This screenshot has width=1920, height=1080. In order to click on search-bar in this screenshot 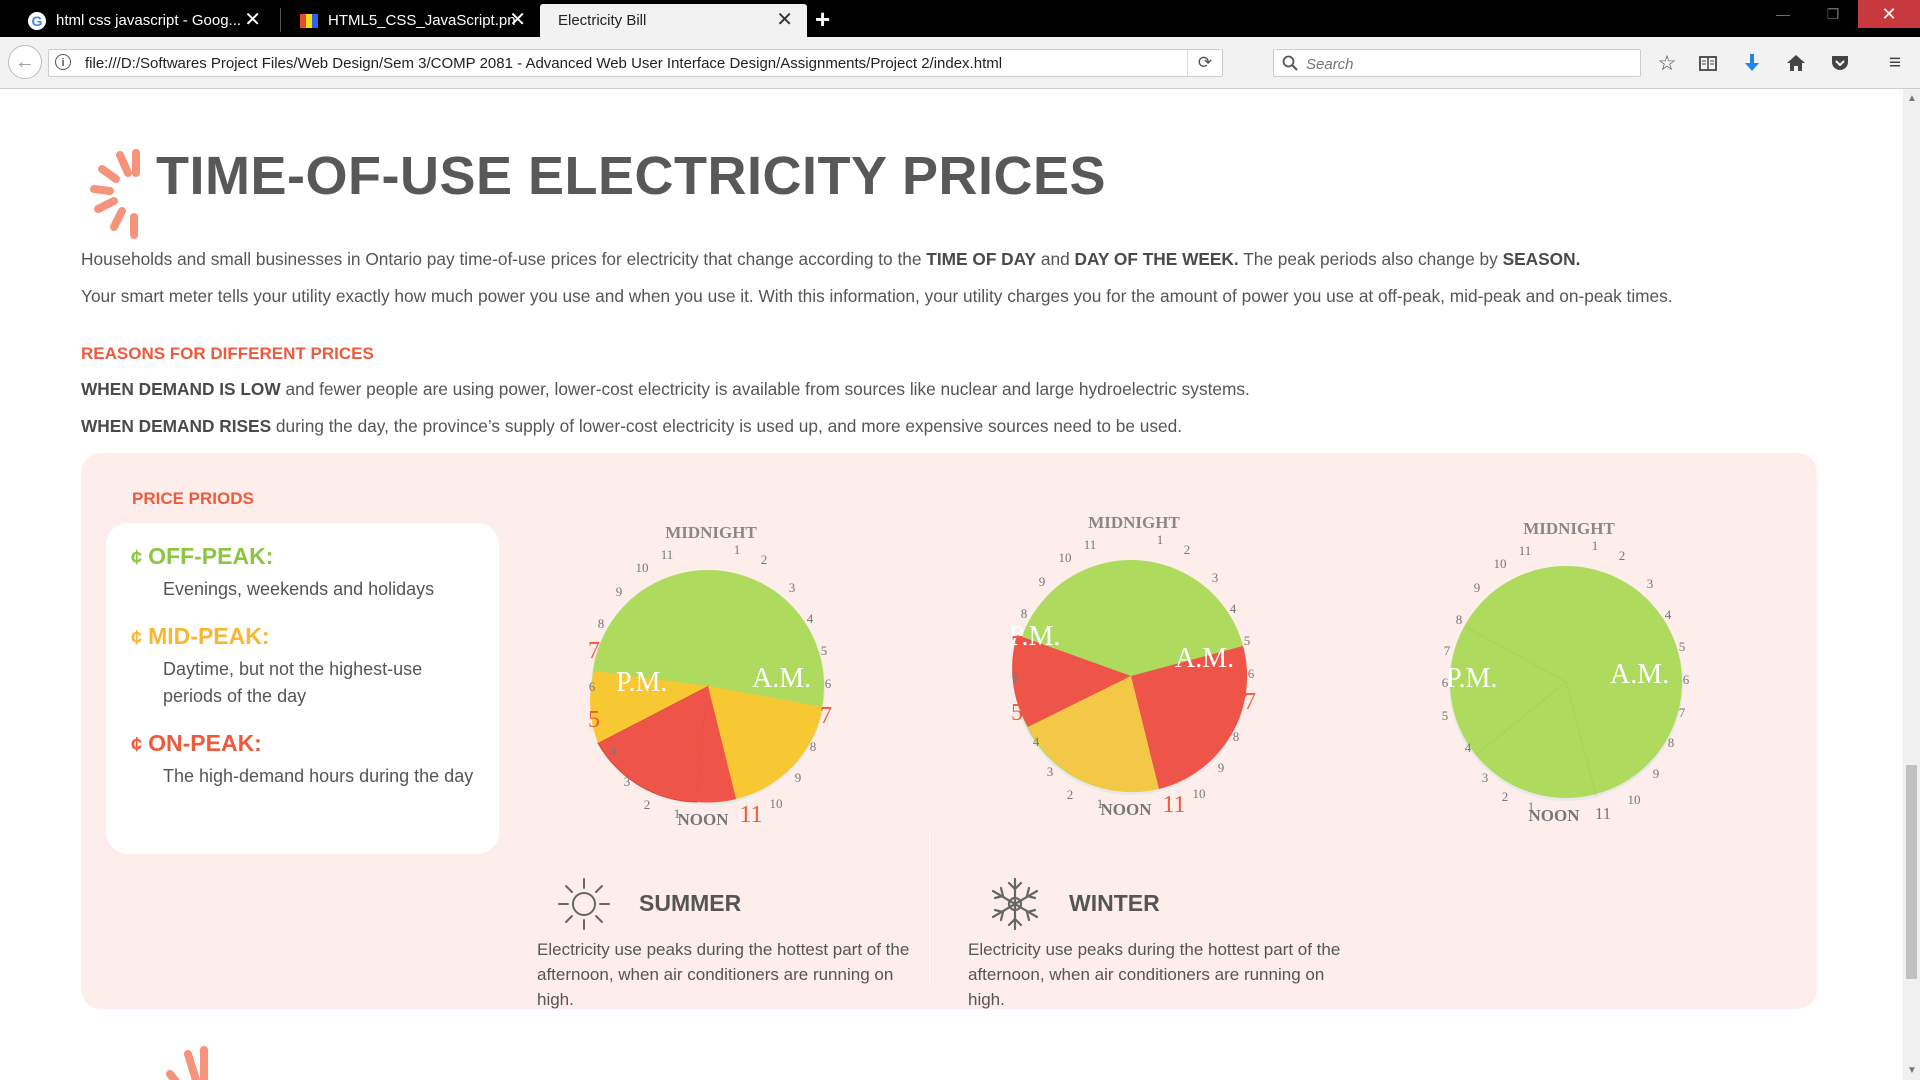, I will do `click(1457, 63)`.